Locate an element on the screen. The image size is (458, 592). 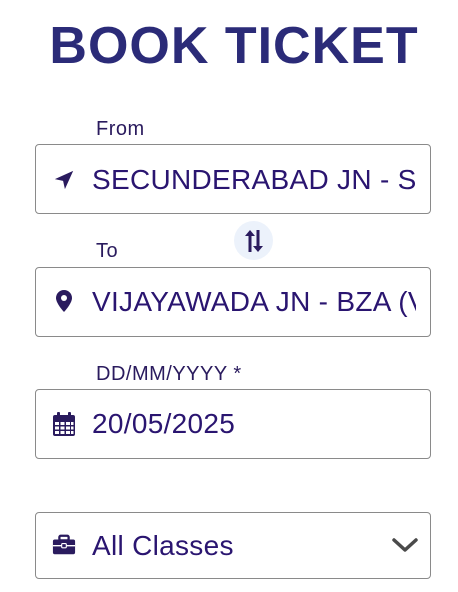
from-label: From is located at coordinates (120, 129).